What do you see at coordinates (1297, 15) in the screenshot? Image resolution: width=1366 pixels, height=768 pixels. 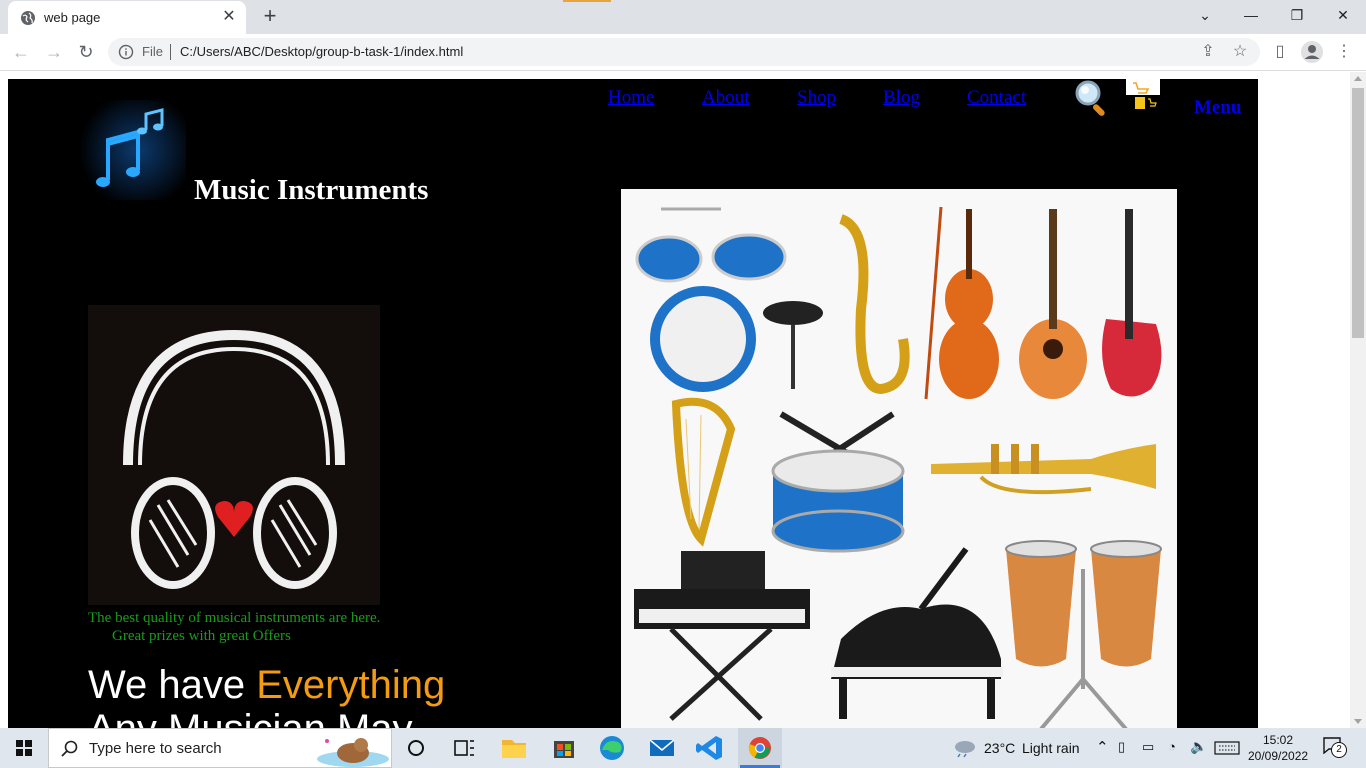 I see `restore-button: ❐` at bounding box center [1297, 15].